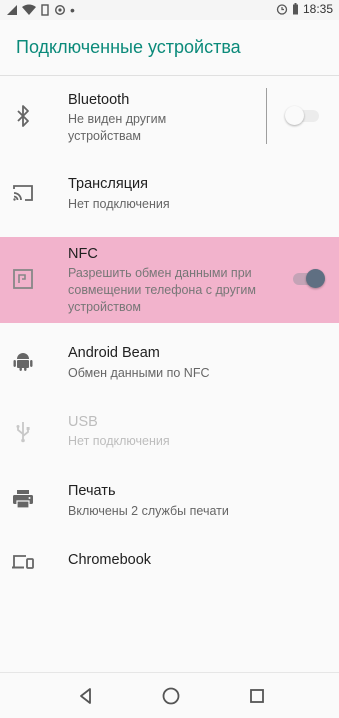 Image resolution: width=339 pixels, height=718 pixels. I want to click on bluetooth-icon, so click(23, 116).